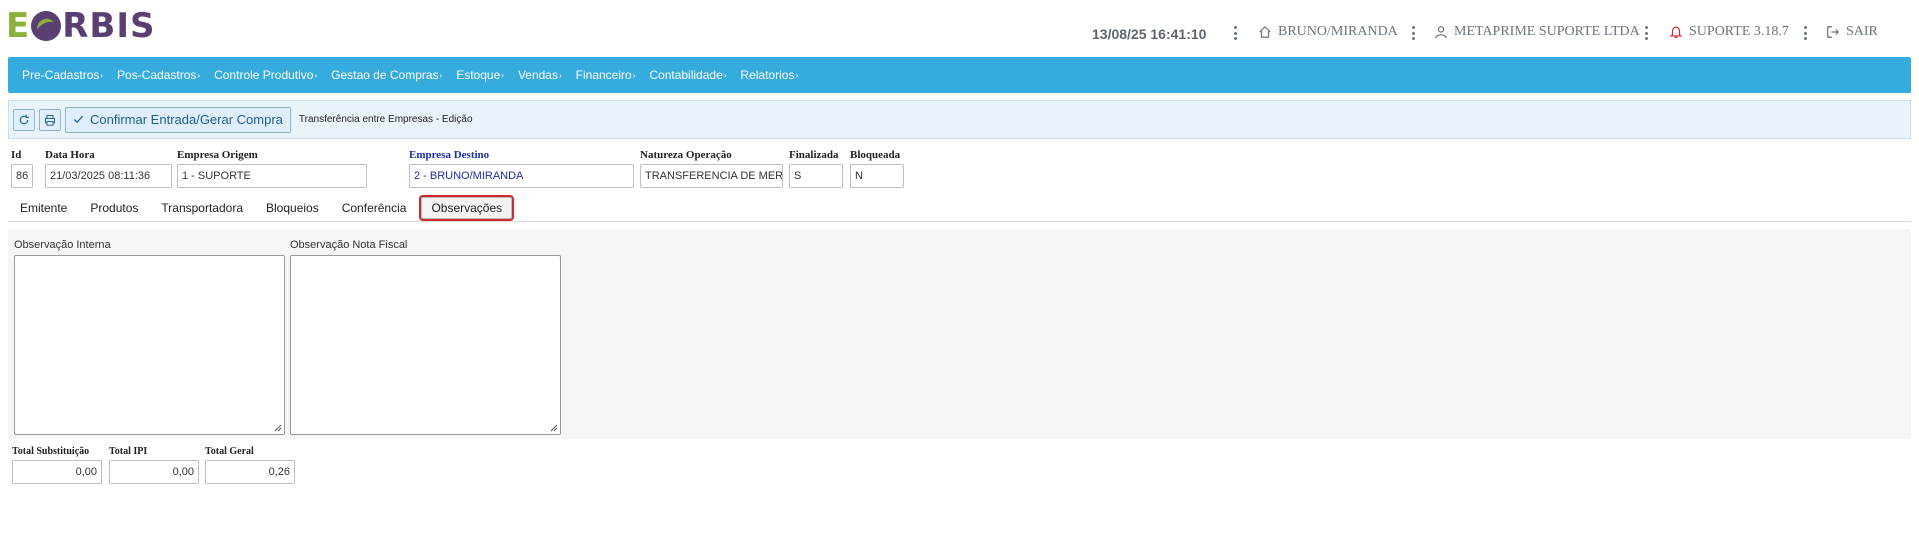 The image size is (1919, 548). I want to click on bloqueada-field: N, so click(877, 176).